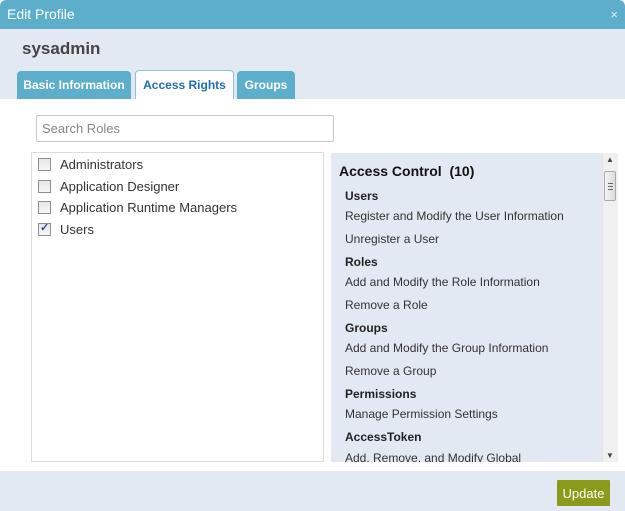 This screenshot has width=625, height=511. I want to click on role-item-administrators: Administrators, so click(90, 164).